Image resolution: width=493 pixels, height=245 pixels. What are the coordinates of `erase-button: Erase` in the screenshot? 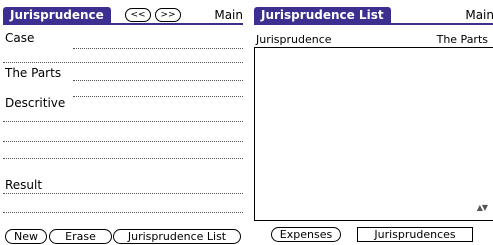 It's located at (80, 236).